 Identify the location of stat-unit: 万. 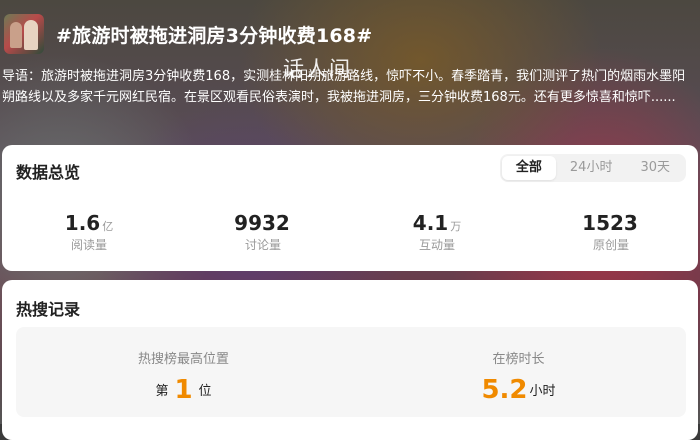
(456, 226).